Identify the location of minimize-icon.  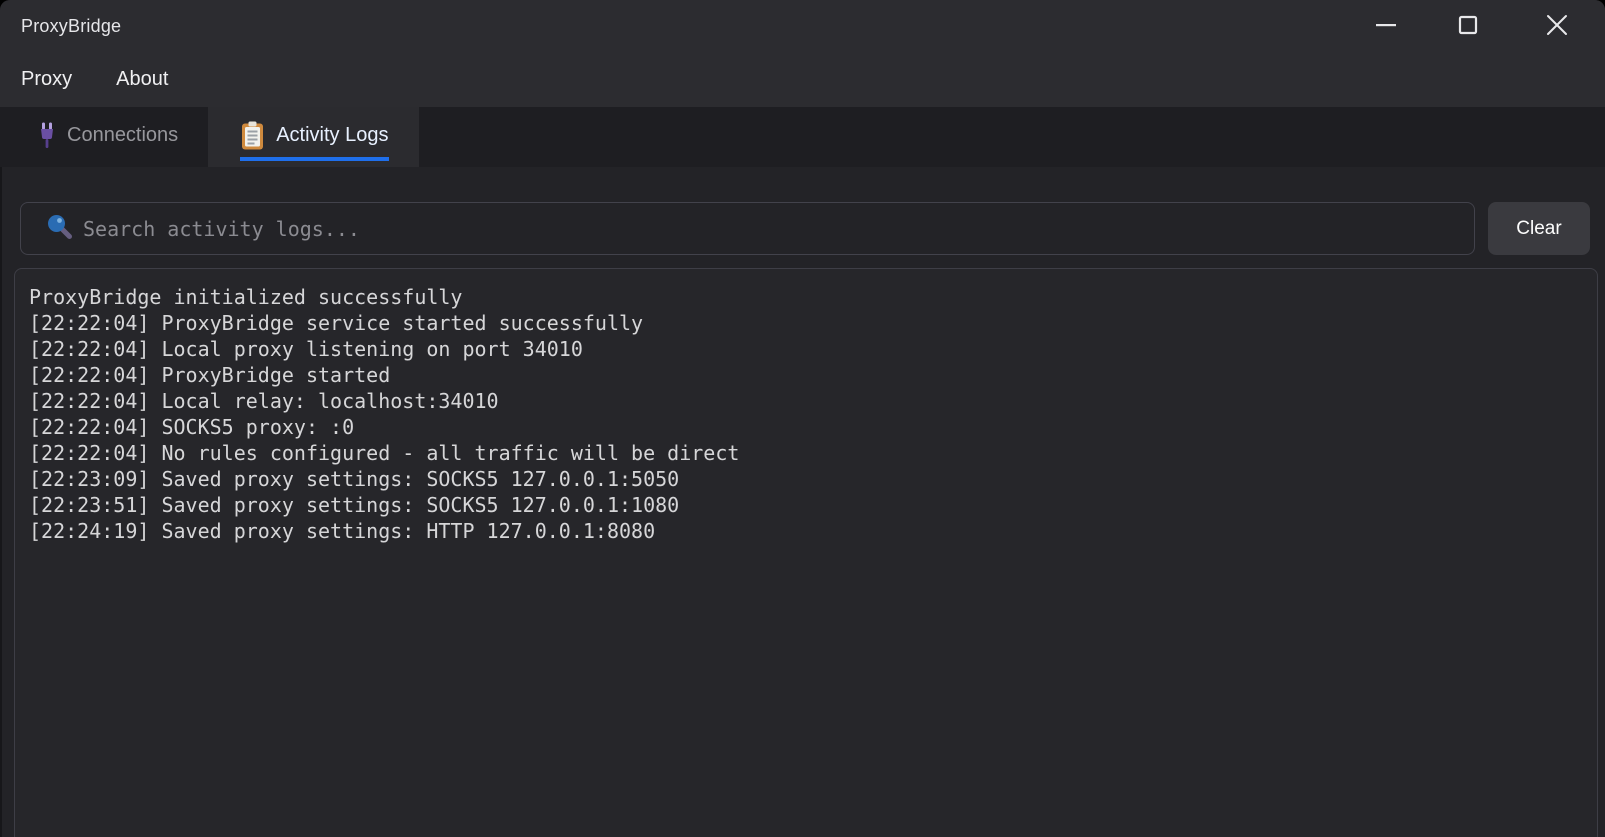
(1386, 25).